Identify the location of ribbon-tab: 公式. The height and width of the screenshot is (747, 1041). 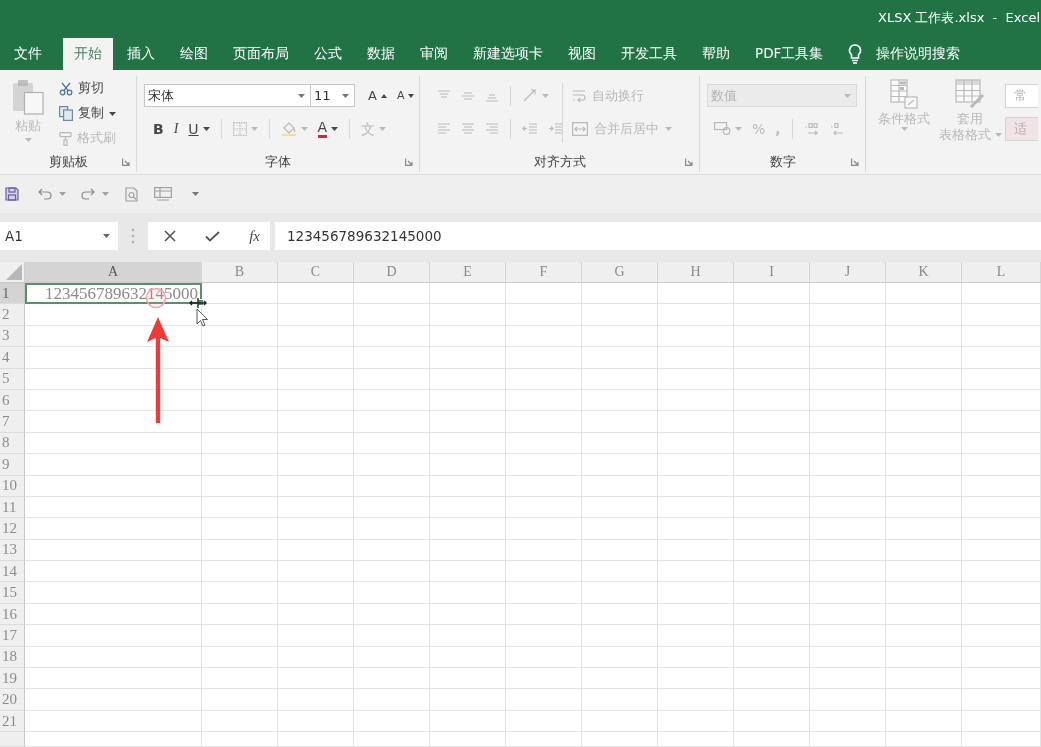
(328, 54).